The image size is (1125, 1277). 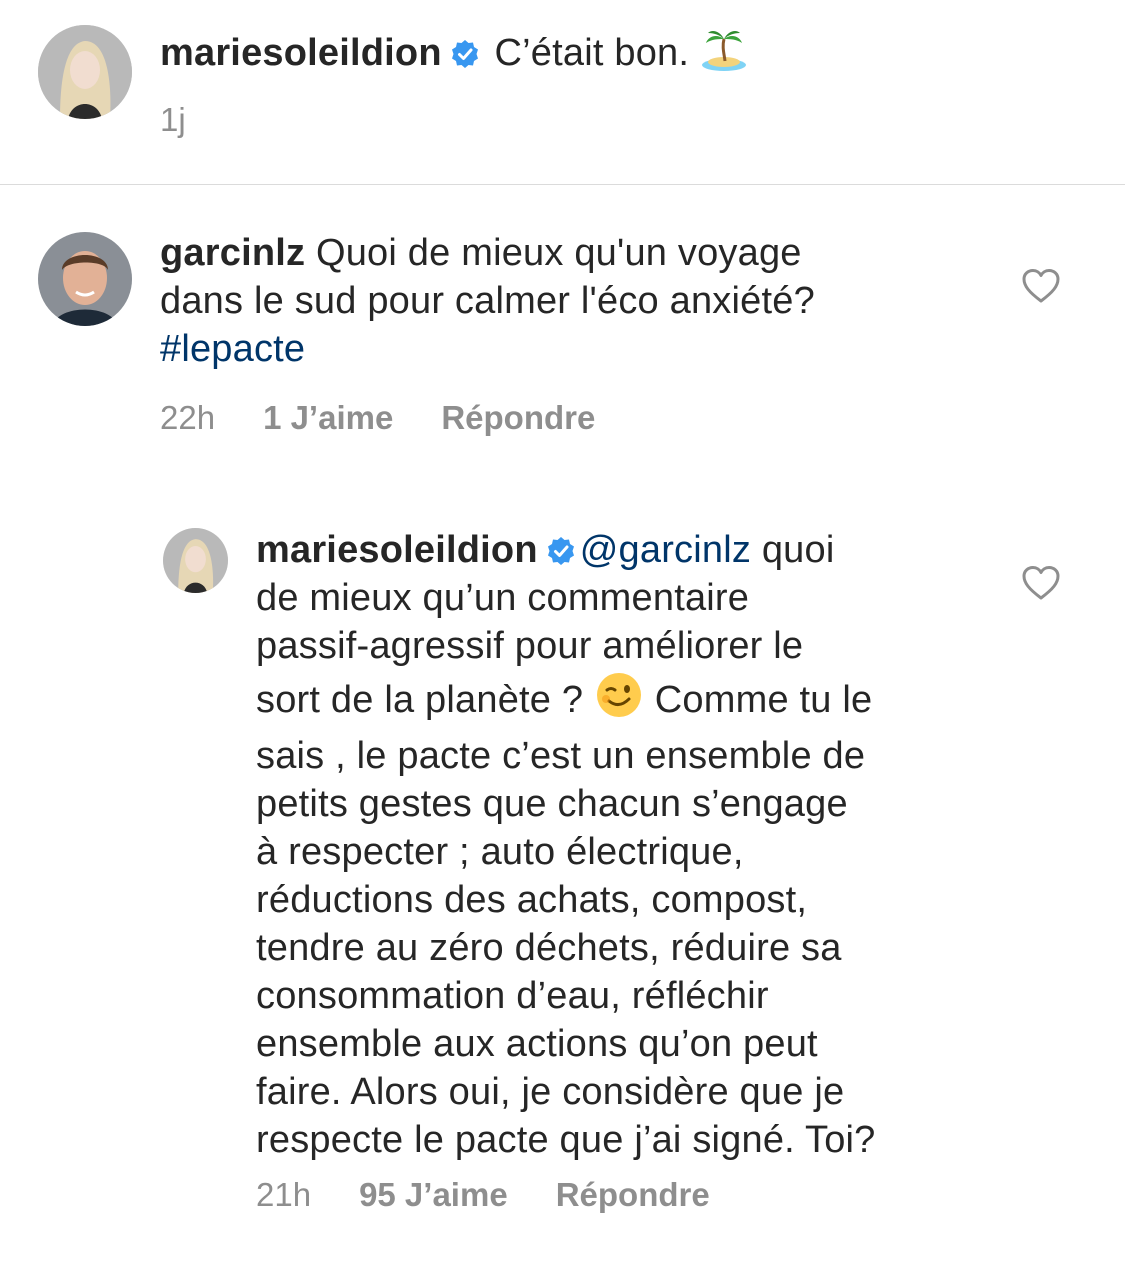 What do you see at coordinates (592, 53) in the screenshot?
I see `caption-body: C’était bon.` at bounding box center [592, 53].